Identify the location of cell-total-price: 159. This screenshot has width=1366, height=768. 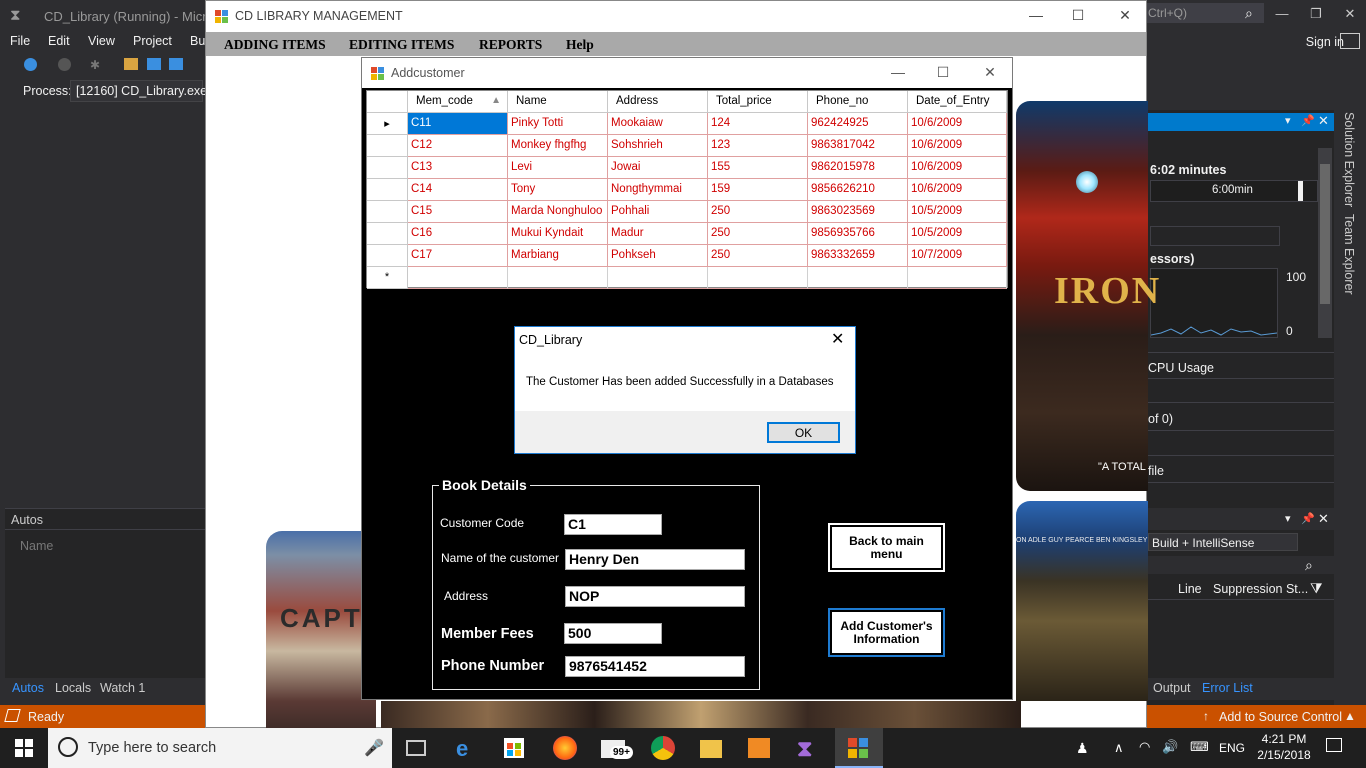
(758, 190).